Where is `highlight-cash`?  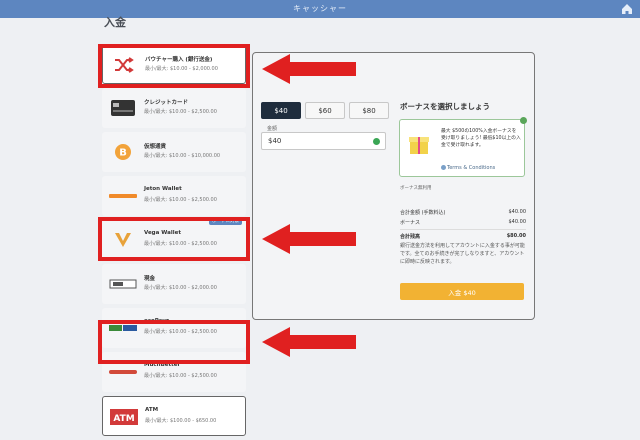 highlight-cash is located at coordinates (174, 239).